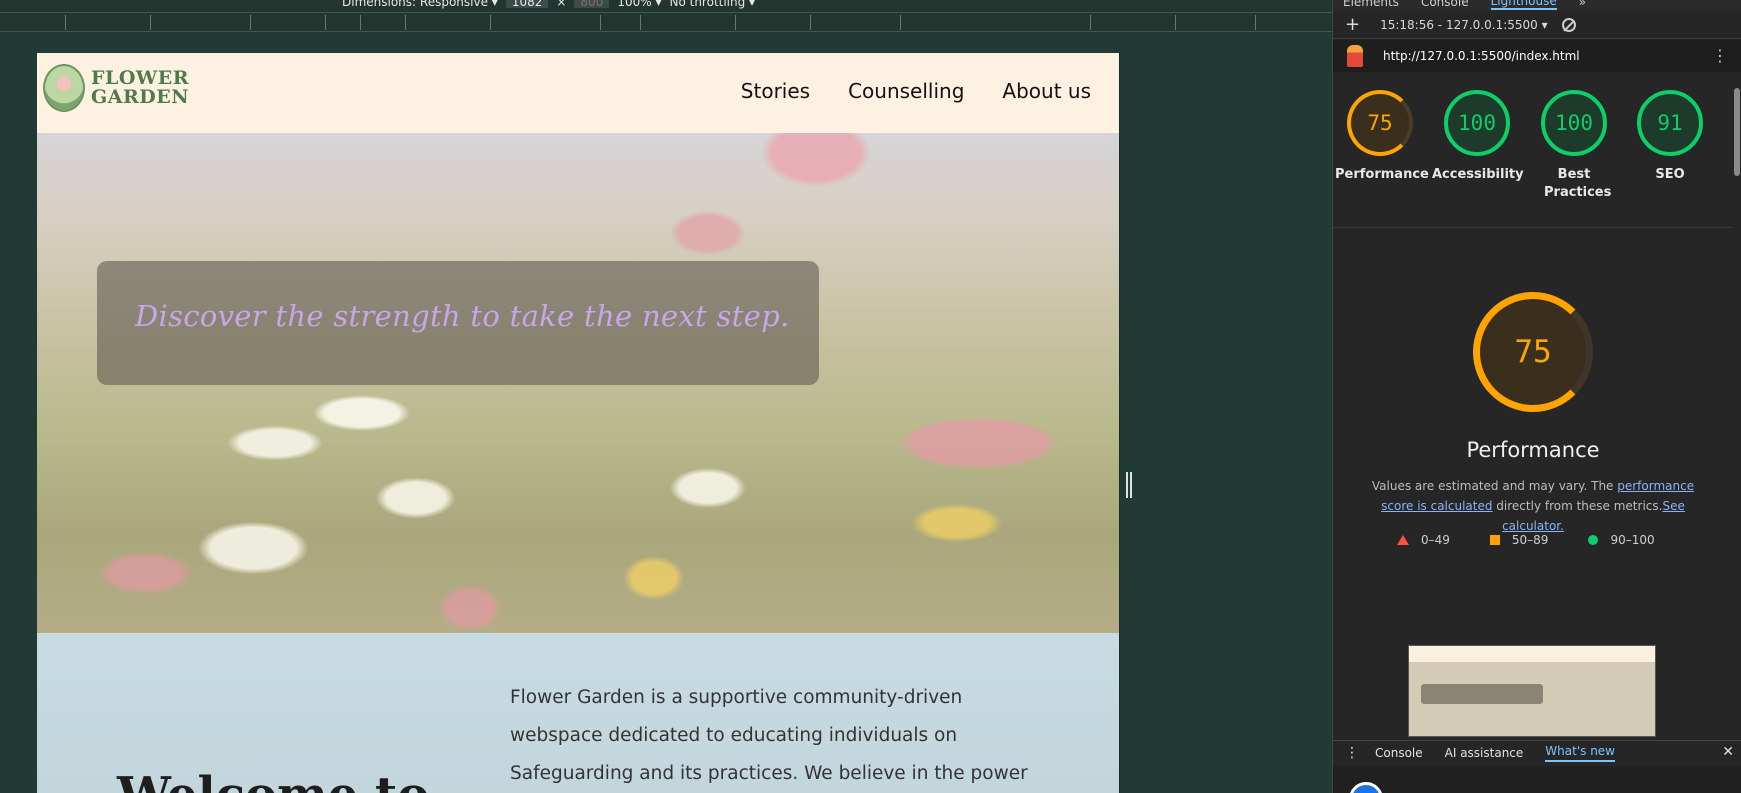 The width and height of the screenshot is (1741, 793). Describe the element at coordinates (1481, 56) in the screenshot. I see `report-url: http://127.0.0.1:5500/index.html` at that location.